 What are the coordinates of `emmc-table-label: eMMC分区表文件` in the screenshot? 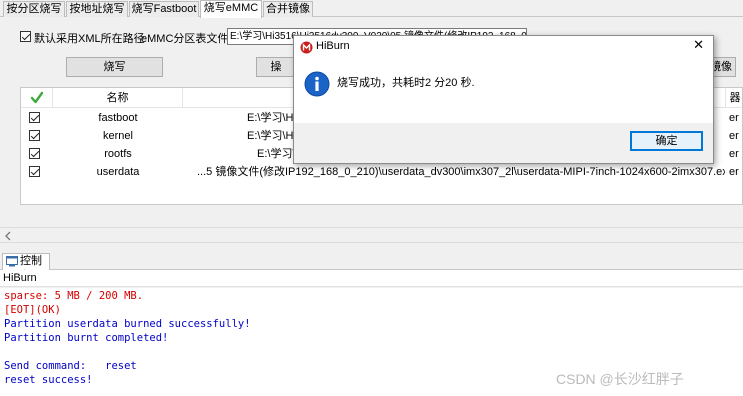 It's located at (185, 39).